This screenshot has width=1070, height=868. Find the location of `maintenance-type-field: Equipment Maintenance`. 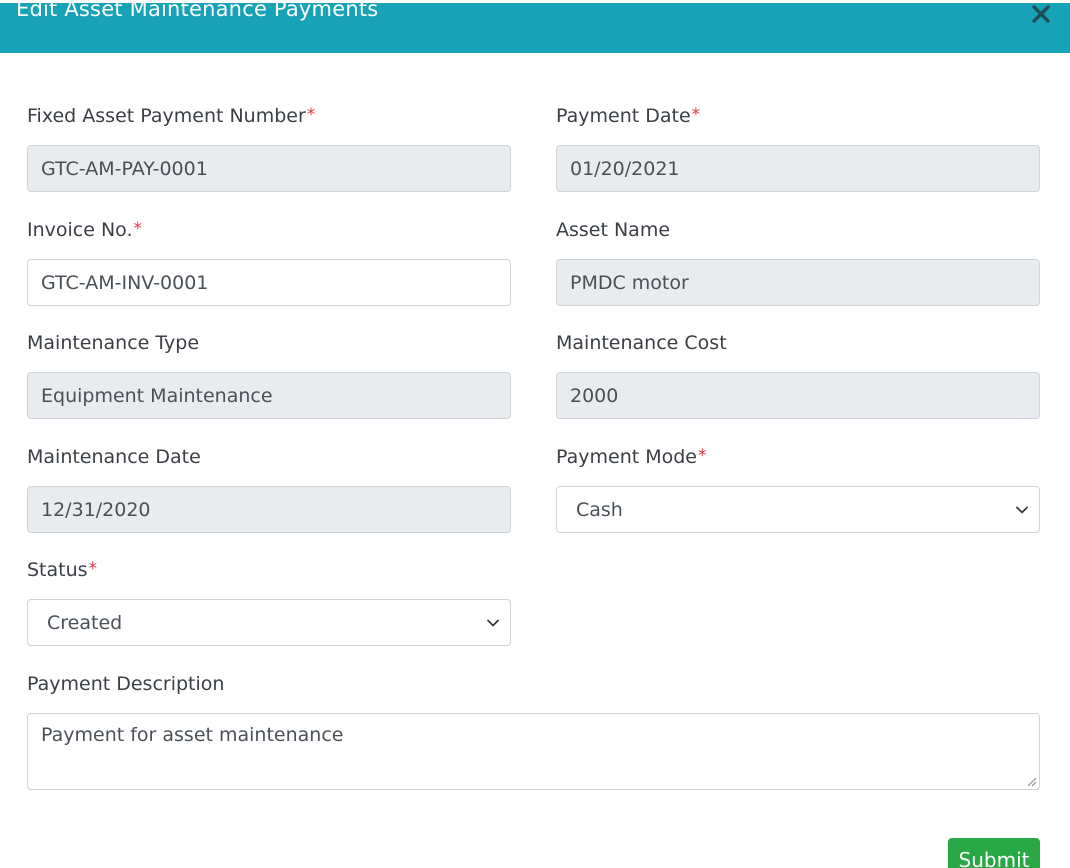

maintenance-type-field: Equipment Maintenance is located at coordinates (269, 395).